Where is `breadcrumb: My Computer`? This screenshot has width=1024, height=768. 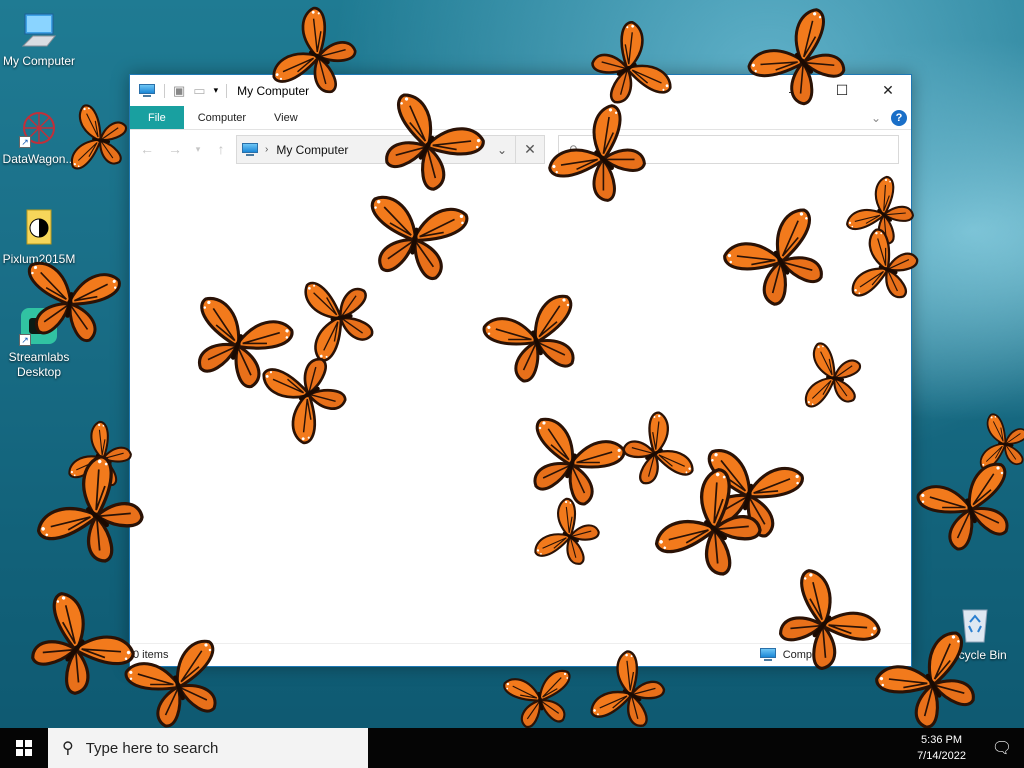 breadcrumb: My Computer is located at coordinates (312, 150).